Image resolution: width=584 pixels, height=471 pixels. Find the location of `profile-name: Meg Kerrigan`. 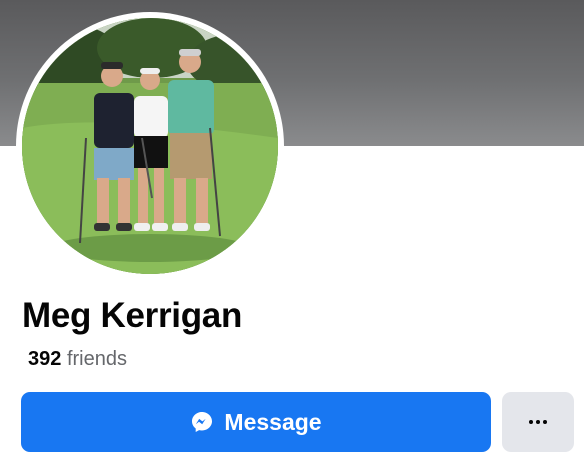

profile-name: Meg Kerrigan is located at coordinates (132, 315).